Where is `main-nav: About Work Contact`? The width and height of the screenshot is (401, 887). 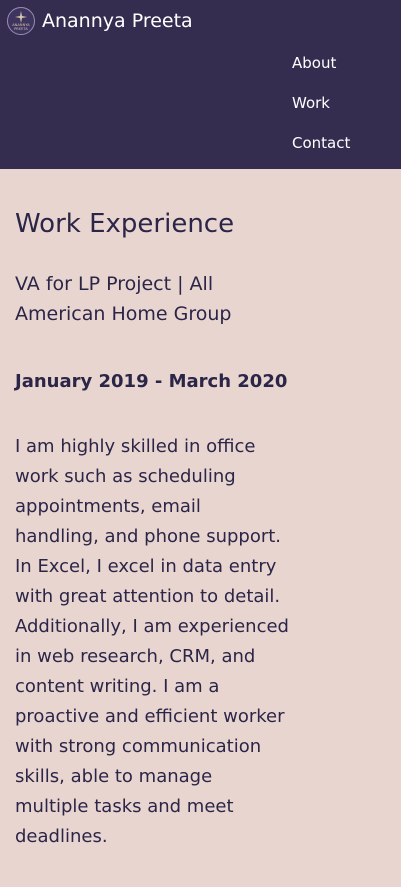 main-nav: About Work Contact is located at coordinates (321, 112).